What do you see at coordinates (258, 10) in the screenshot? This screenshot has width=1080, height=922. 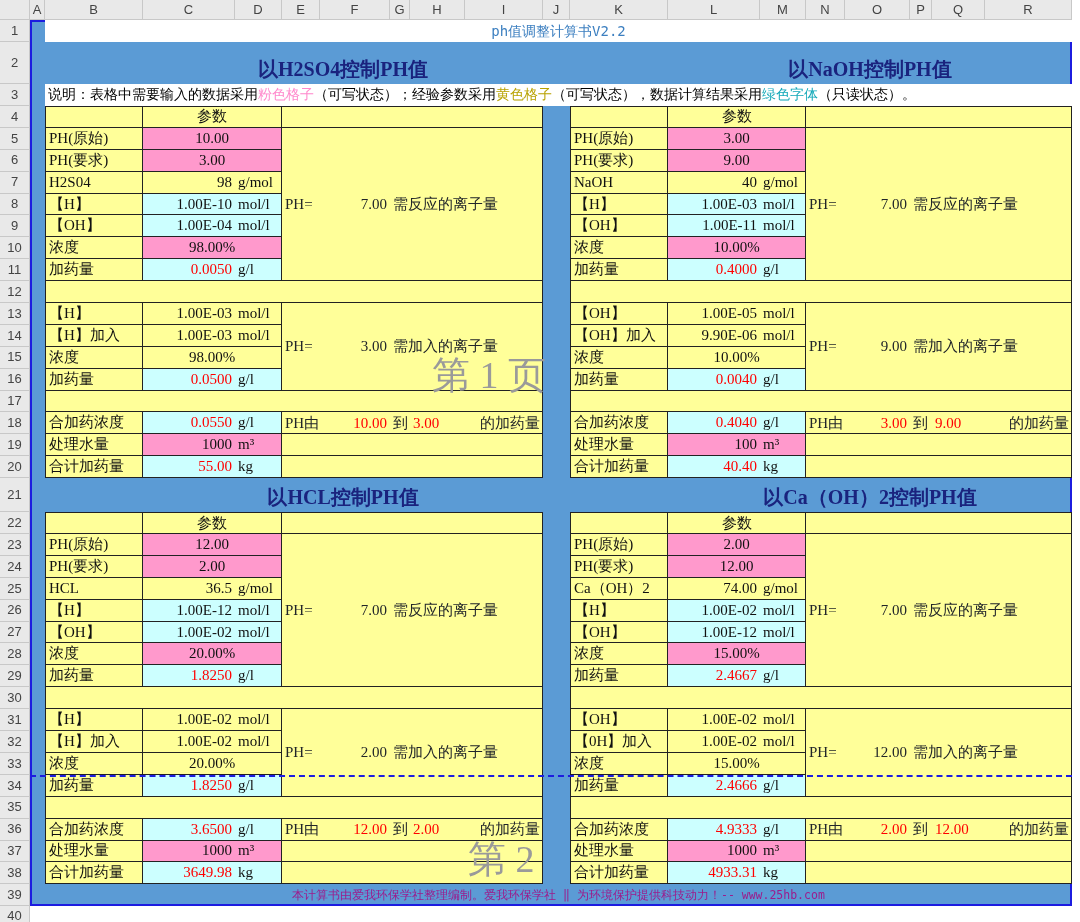 I see `column-header: D` at bounding box center [258, 10].